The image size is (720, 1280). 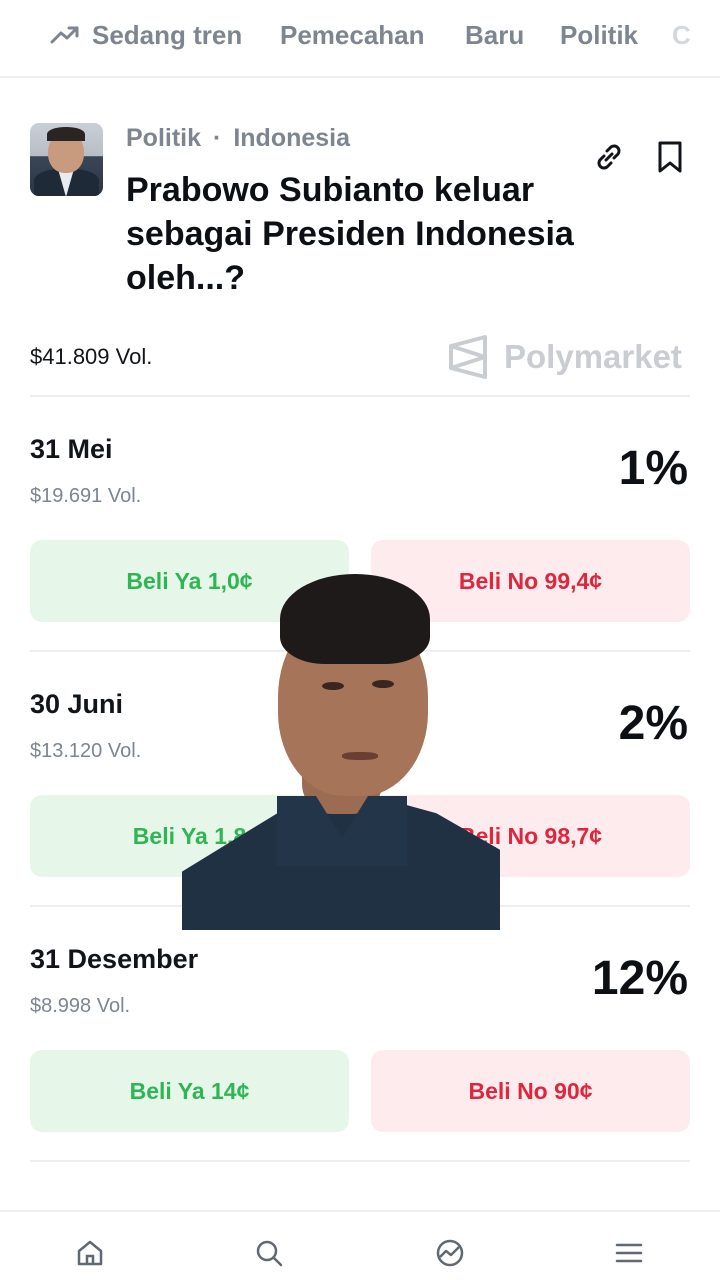 I want to click on breadcrumb: Politik · Indonesia, so click(x=238, y=138).